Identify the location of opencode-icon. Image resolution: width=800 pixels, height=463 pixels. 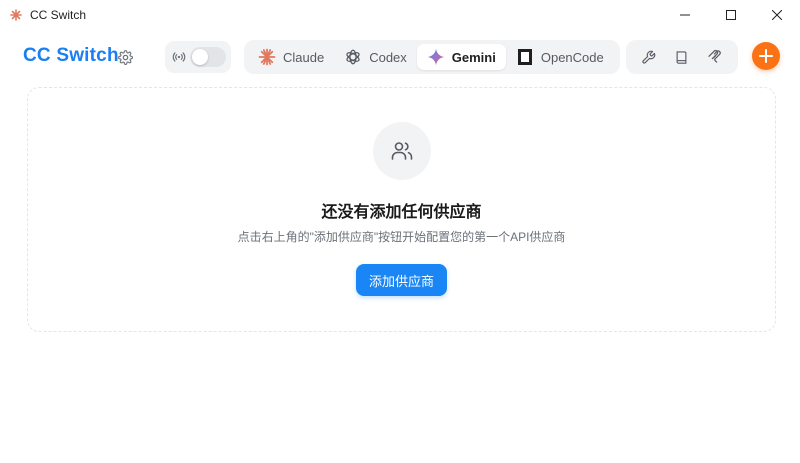
(525, 57).